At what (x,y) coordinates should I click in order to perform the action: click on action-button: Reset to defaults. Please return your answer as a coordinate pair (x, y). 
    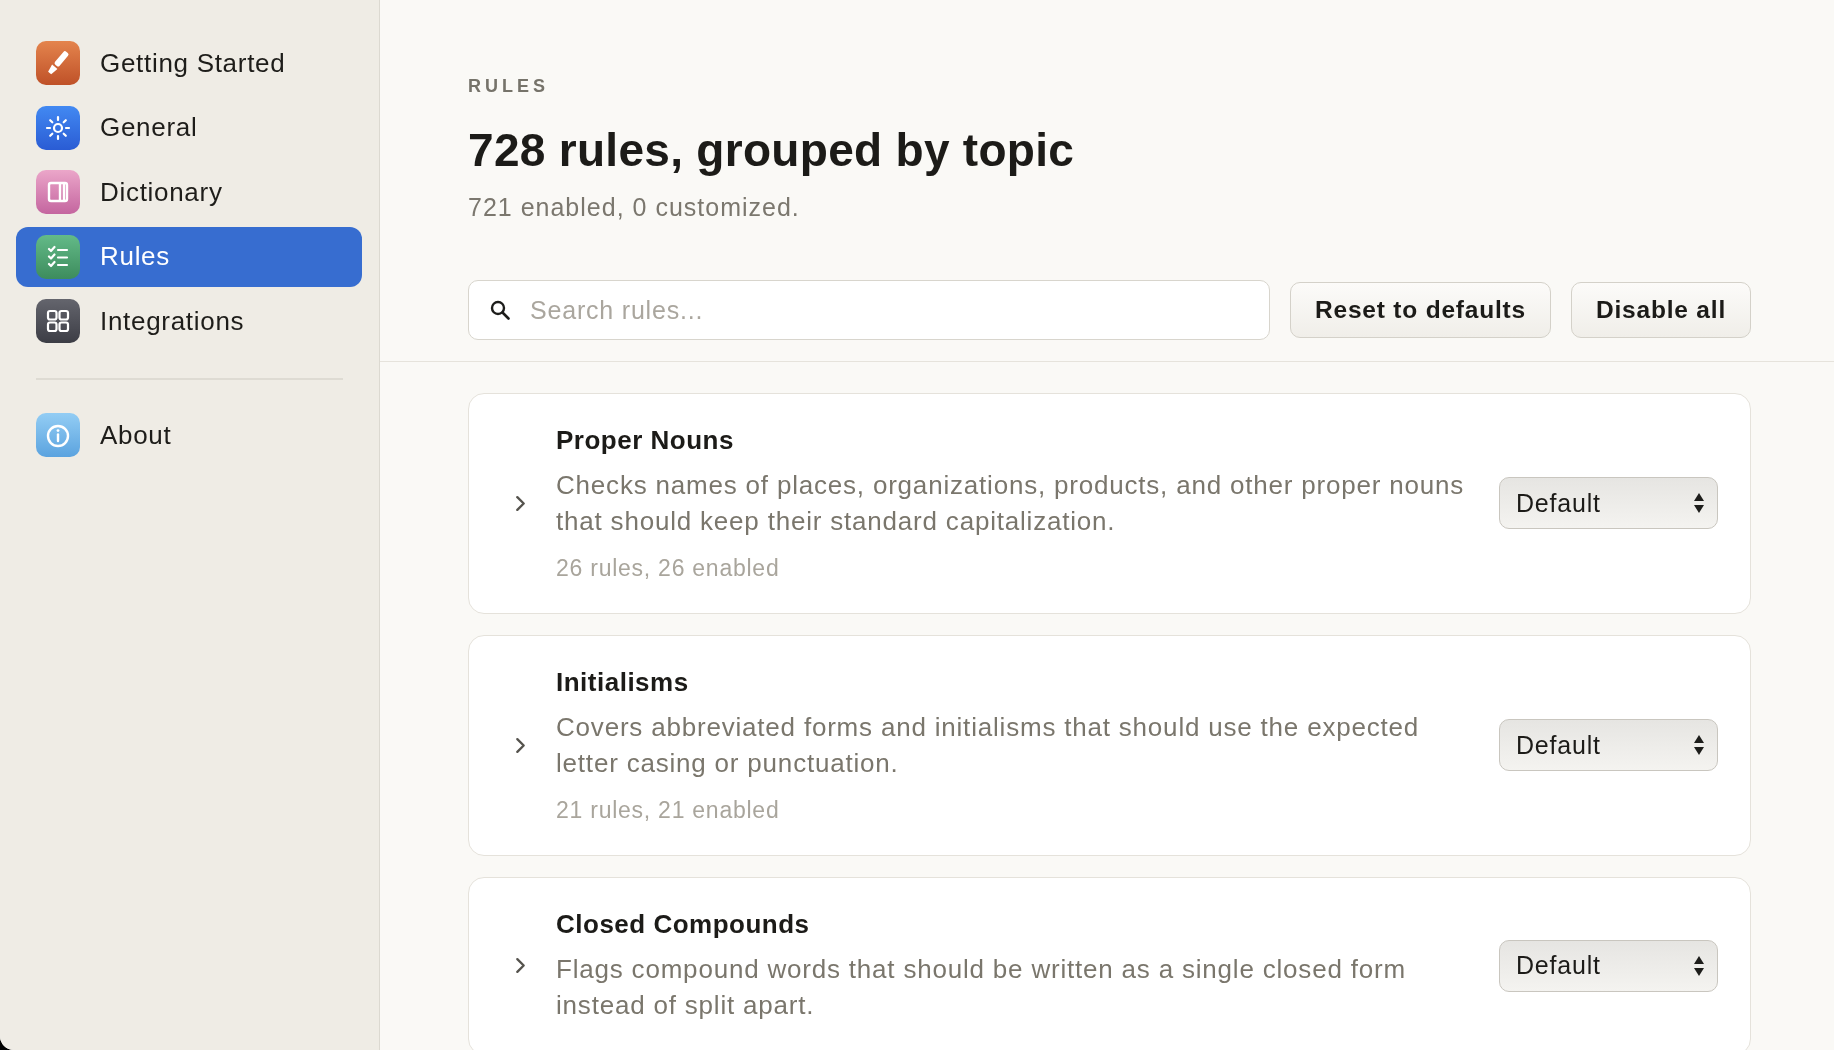
    Looking at the image, I should click on (1420, 310).